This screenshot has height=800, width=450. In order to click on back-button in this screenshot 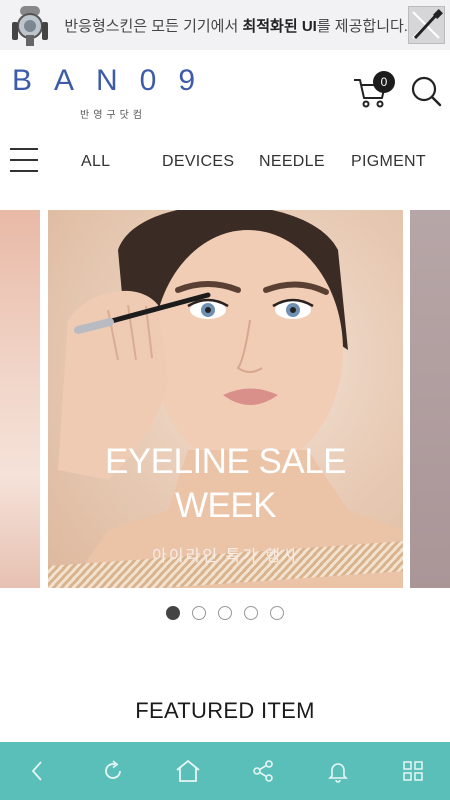, I will do `click(37, 771)`.